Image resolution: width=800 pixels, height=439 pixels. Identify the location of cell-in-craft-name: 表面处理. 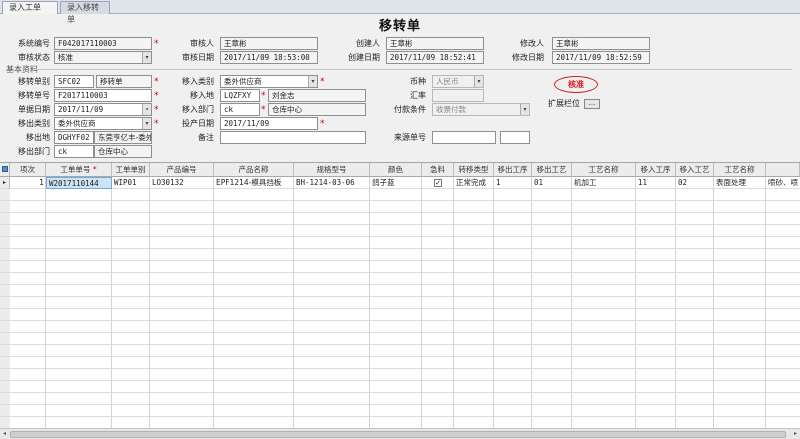
(740, 183).